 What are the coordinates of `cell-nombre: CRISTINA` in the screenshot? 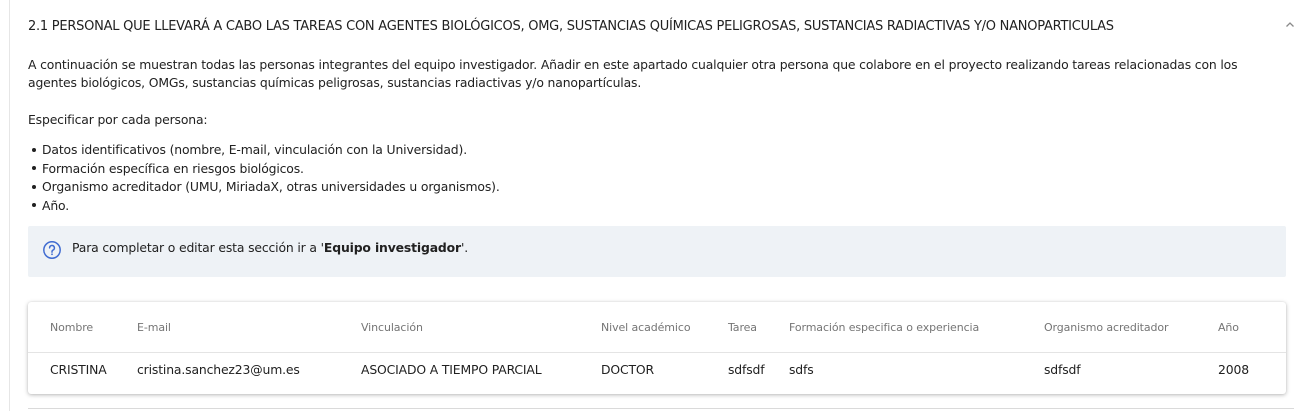 It's located at (78, 369).